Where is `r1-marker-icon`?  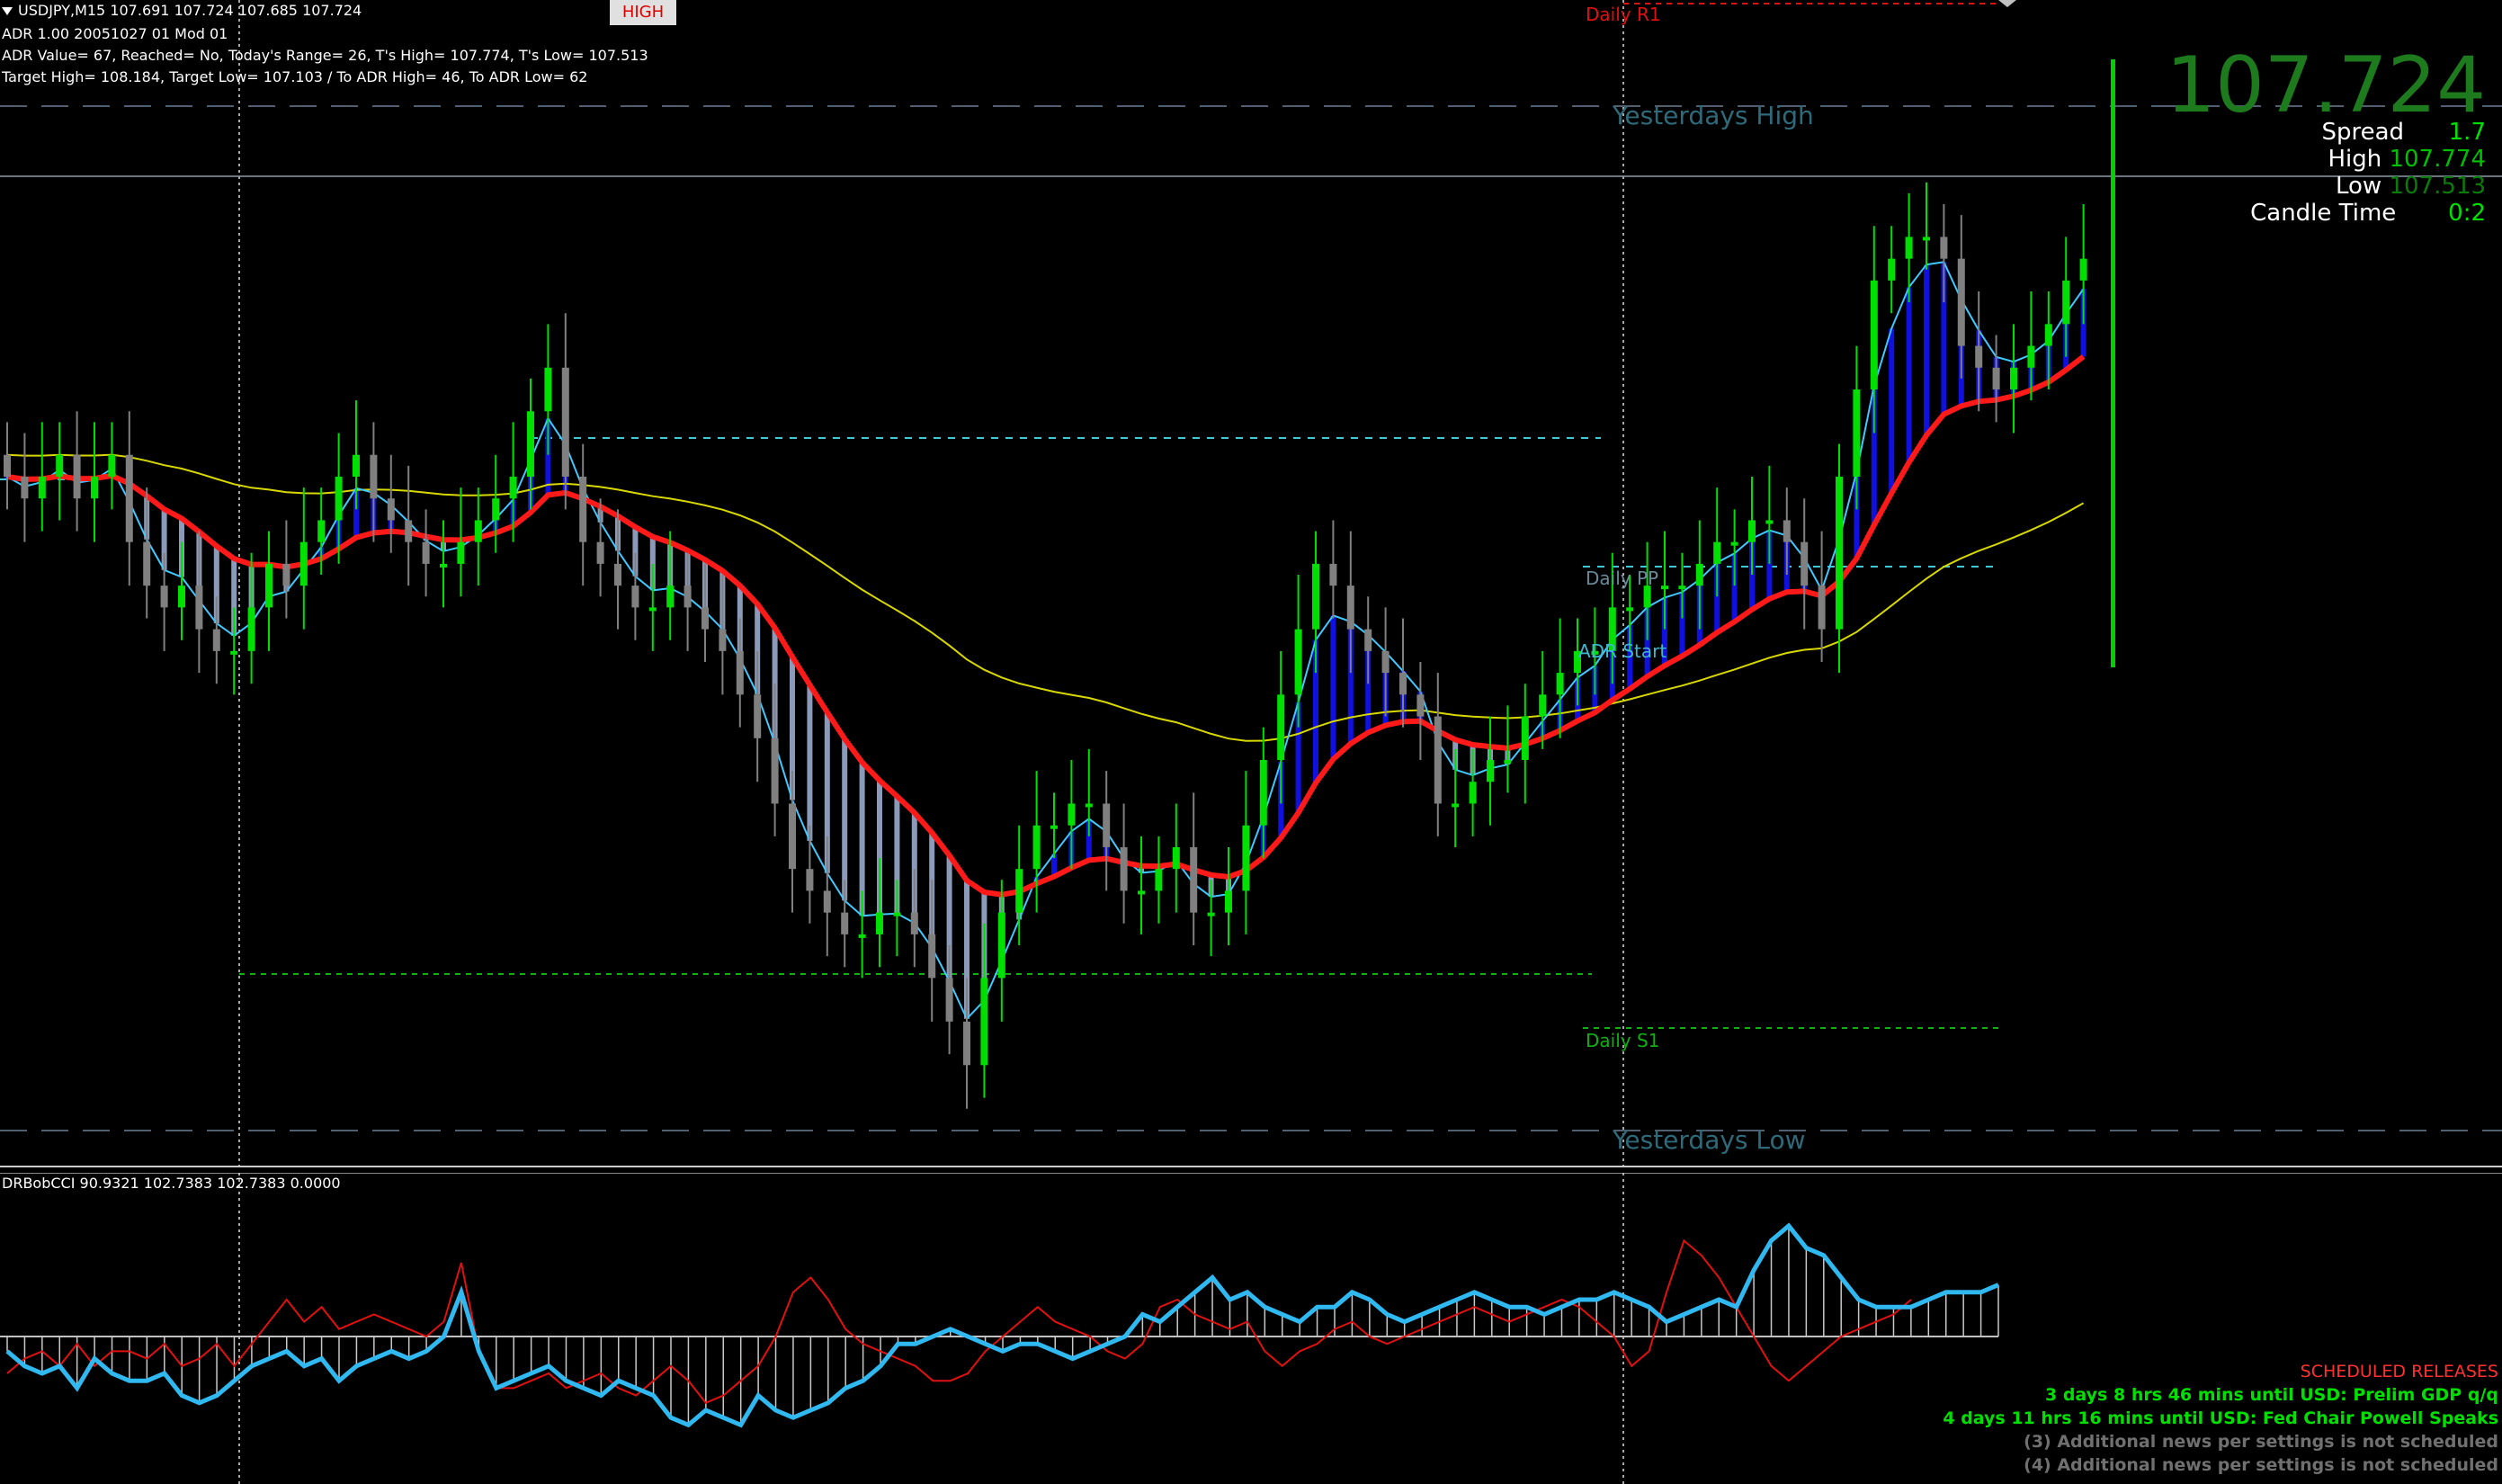
r1-marker-icon is located at coordinates (2007, 3).